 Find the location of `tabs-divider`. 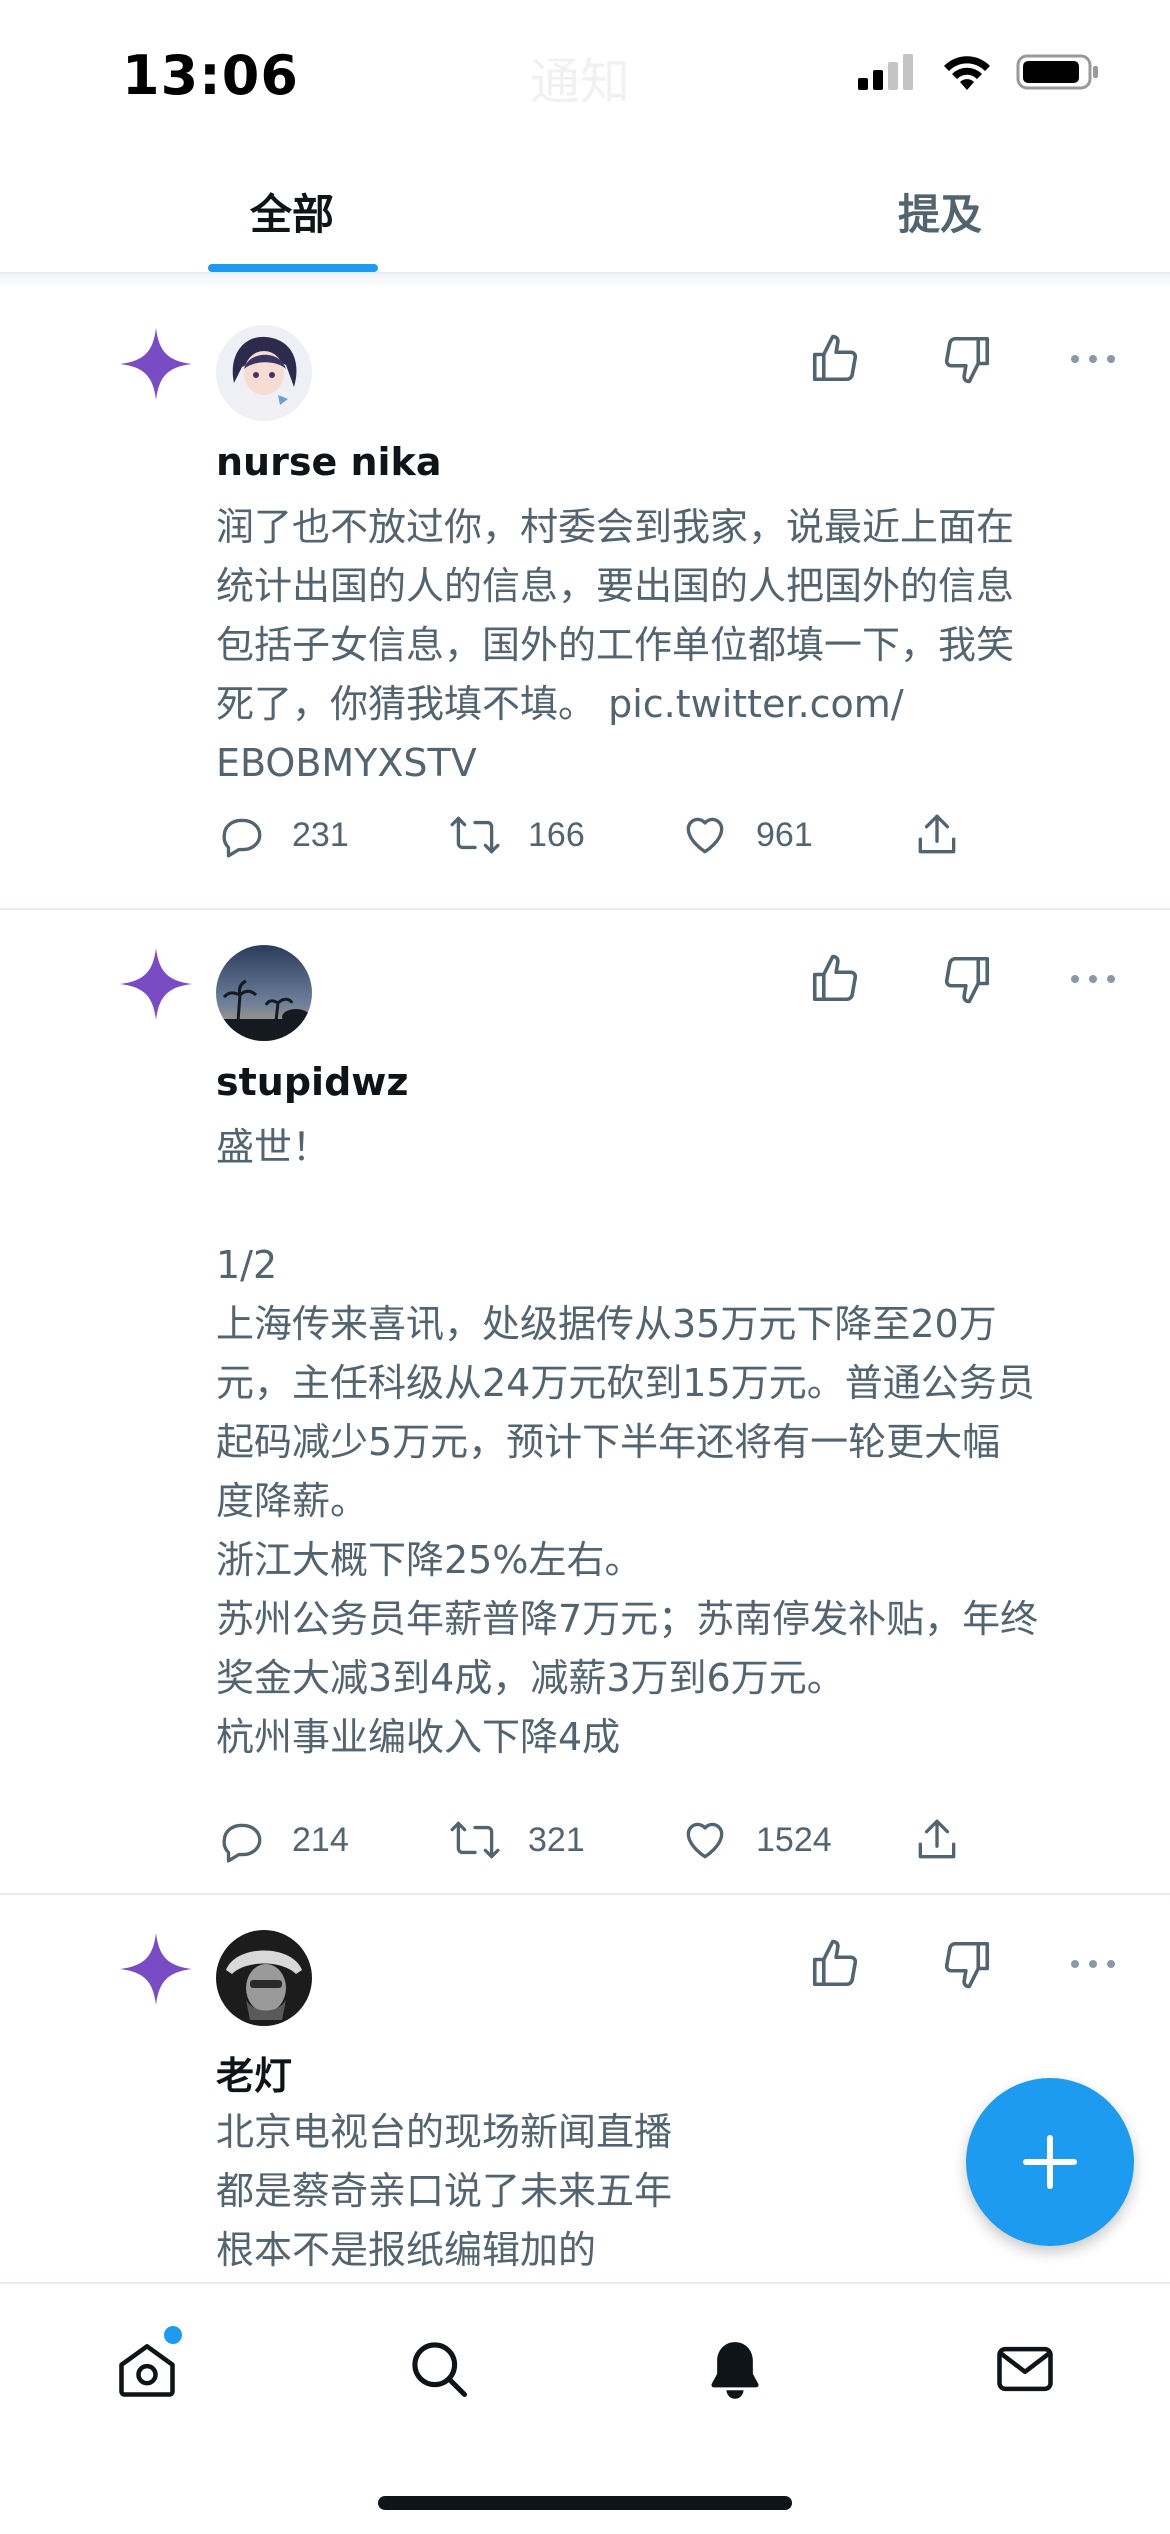

tabs-divider is located at coordinates (585, 282).